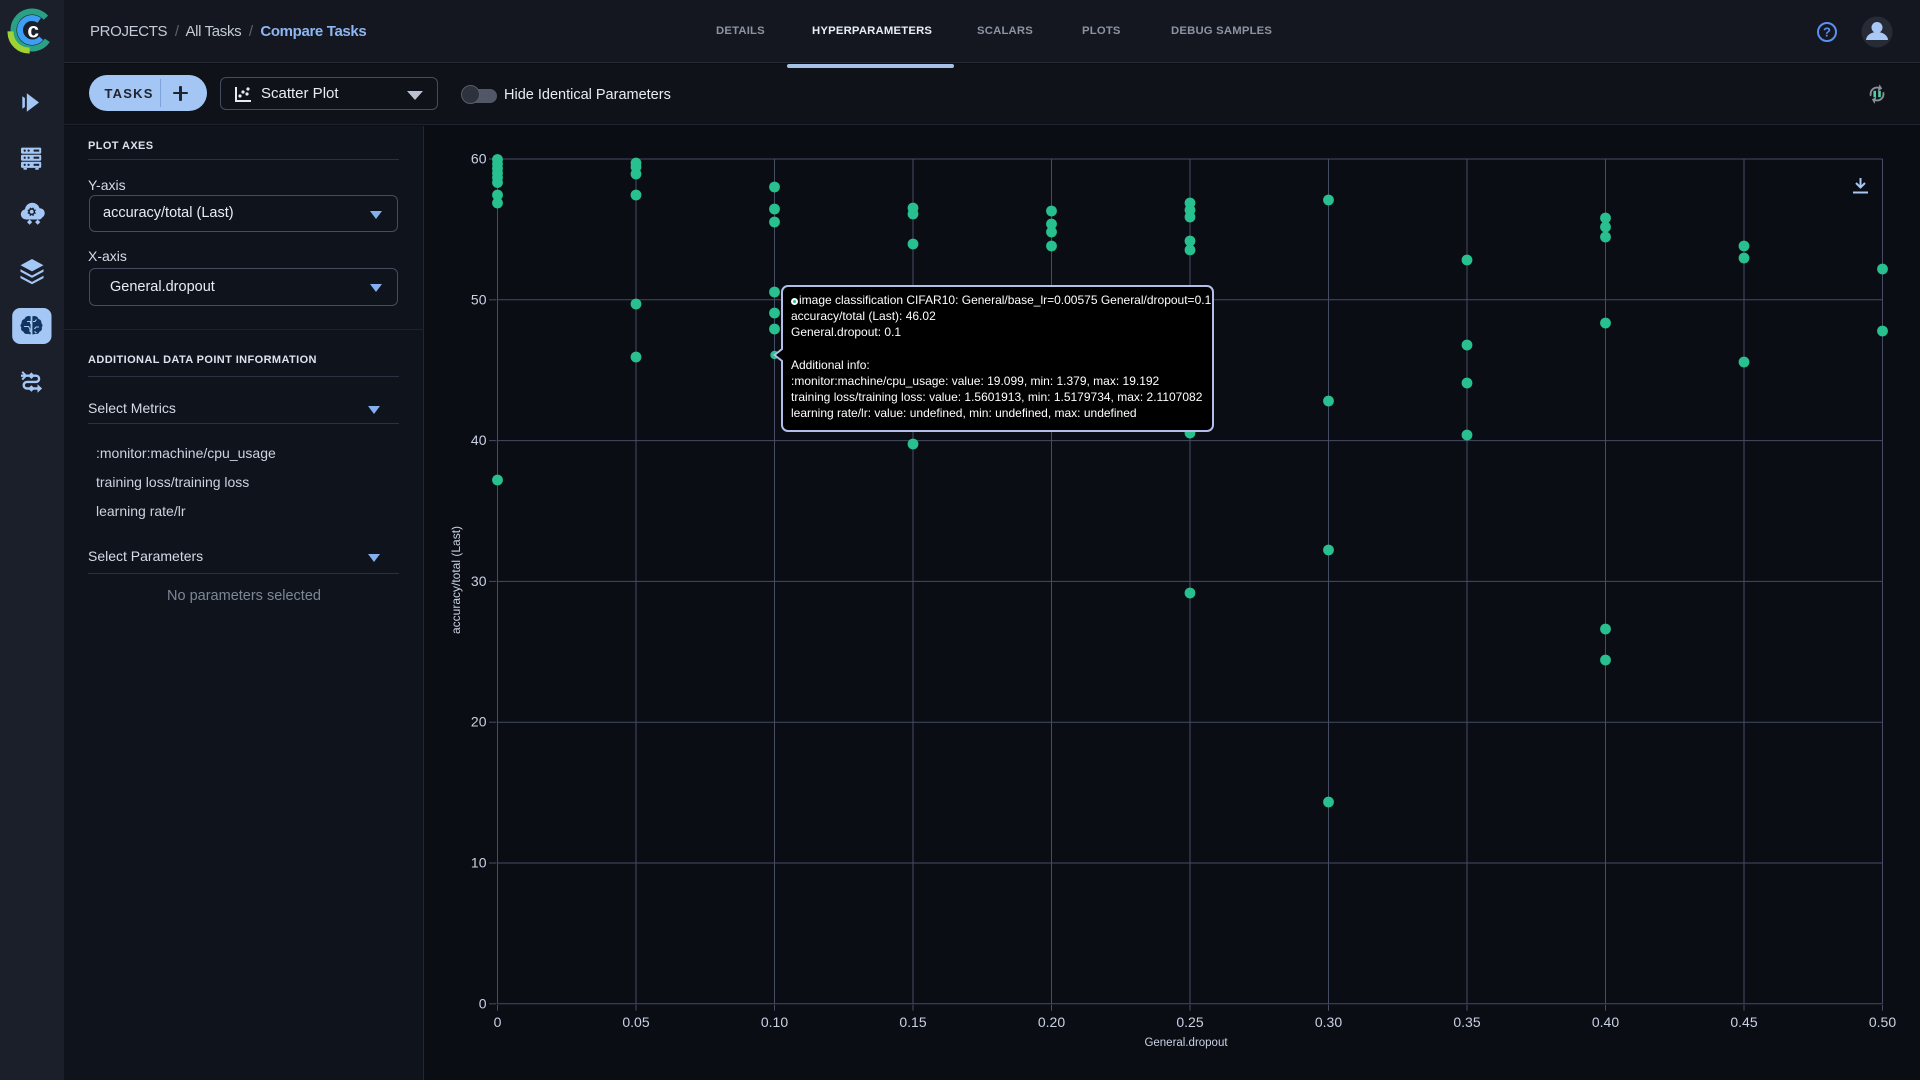  I want to click on svg-text: 0.30, so click(1328, 1022).